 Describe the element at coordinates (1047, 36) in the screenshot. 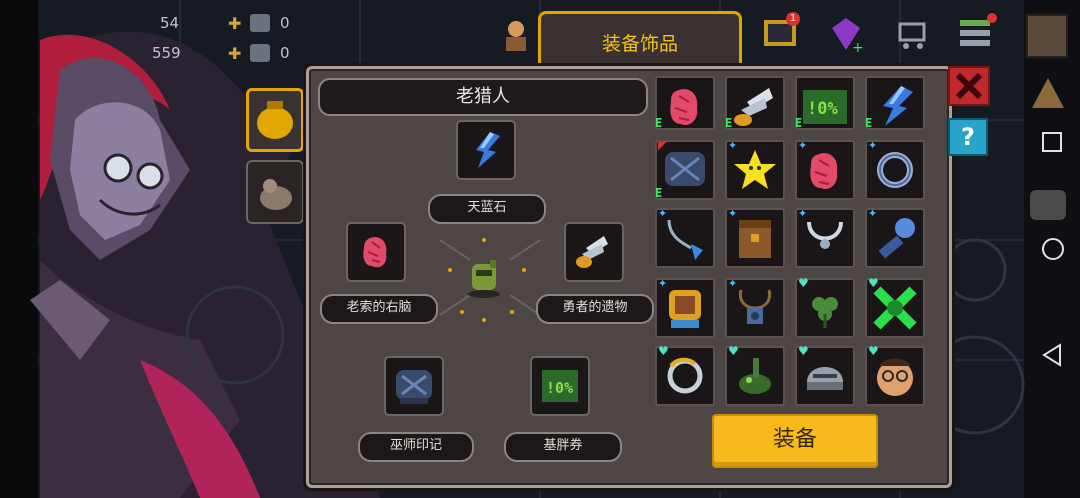

I see `settings-icon` at that location.